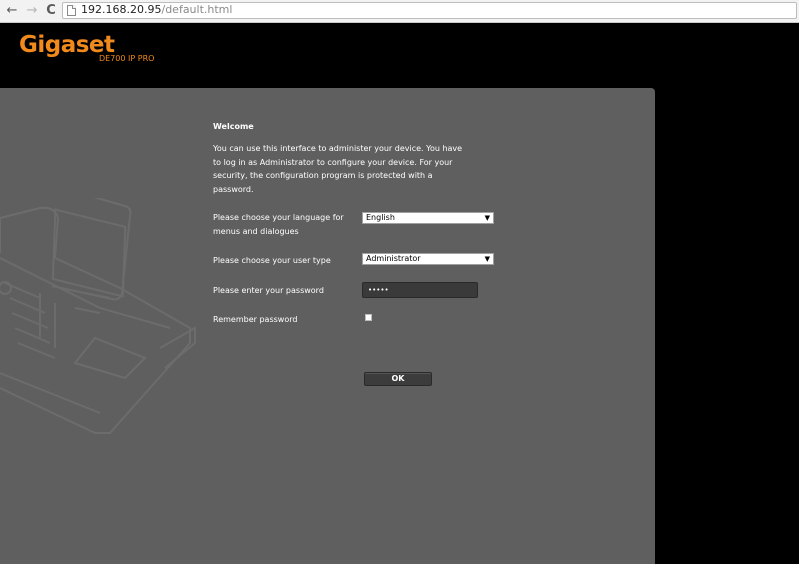 This screenshot has height=564, width=799. I want to click on ok-button: OK, so click(398, 379).